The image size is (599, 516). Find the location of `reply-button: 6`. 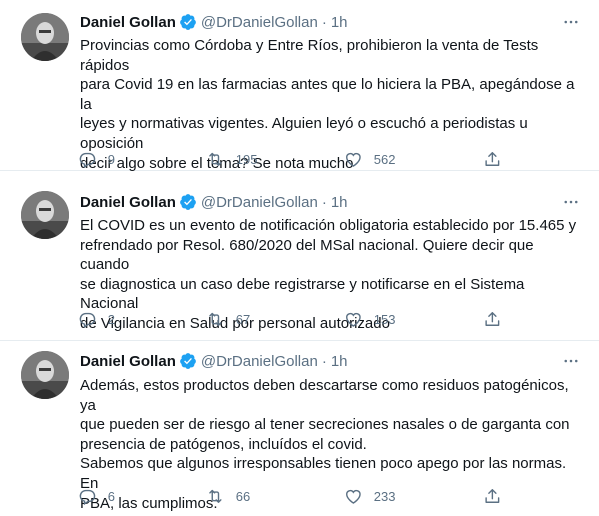

reply-button: 6 is located at coordinates (96, 496).